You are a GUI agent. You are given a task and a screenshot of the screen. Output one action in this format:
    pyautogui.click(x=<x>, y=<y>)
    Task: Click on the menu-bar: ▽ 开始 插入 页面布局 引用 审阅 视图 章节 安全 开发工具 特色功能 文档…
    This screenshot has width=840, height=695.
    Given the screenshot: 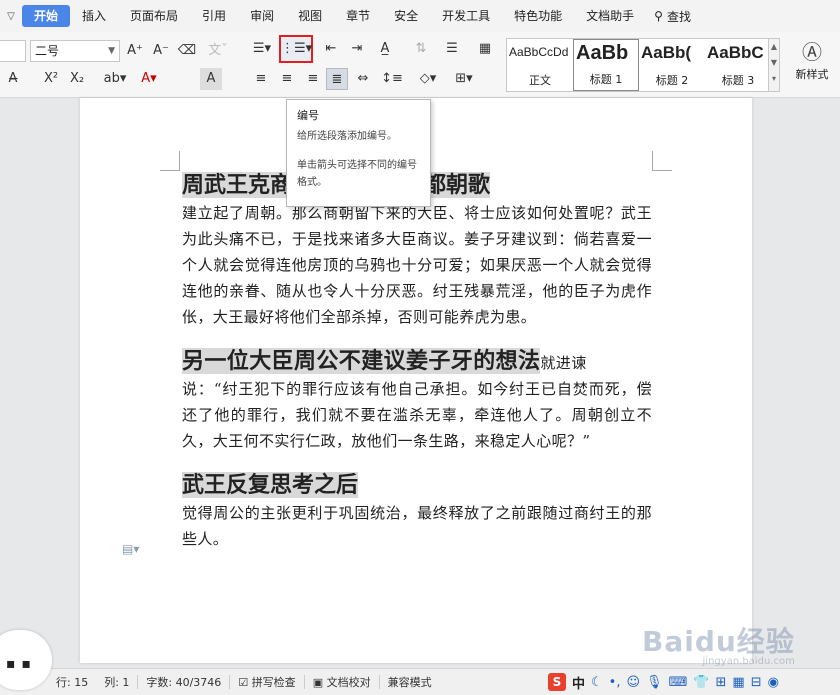 What is the action you would take?
    pyautogui.click(x=420, y=16)
    